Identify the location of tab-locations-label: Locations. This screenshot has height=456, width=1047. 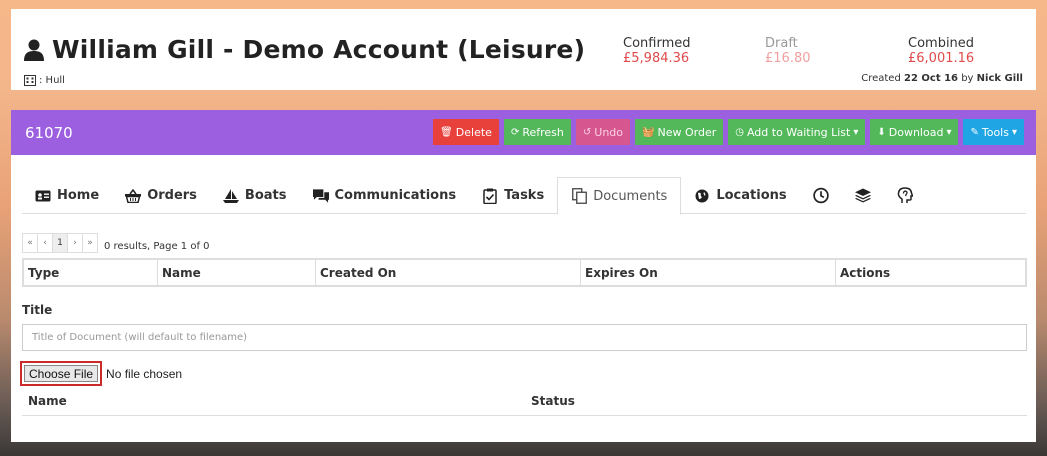
(751, 195).